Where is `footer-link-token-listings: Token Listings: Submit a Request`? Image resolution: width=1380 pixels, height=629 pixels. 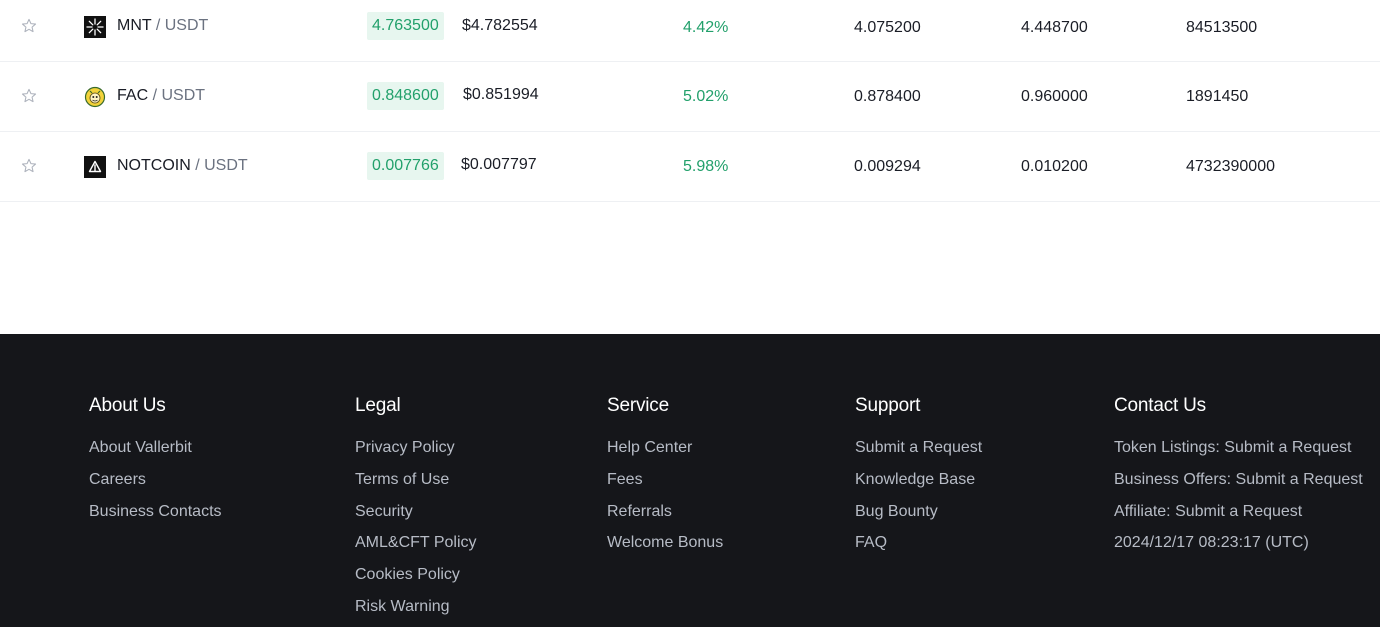 footer-link-token-listings: Token Listings: Submit a Request is located at coordinates (1238, 448).